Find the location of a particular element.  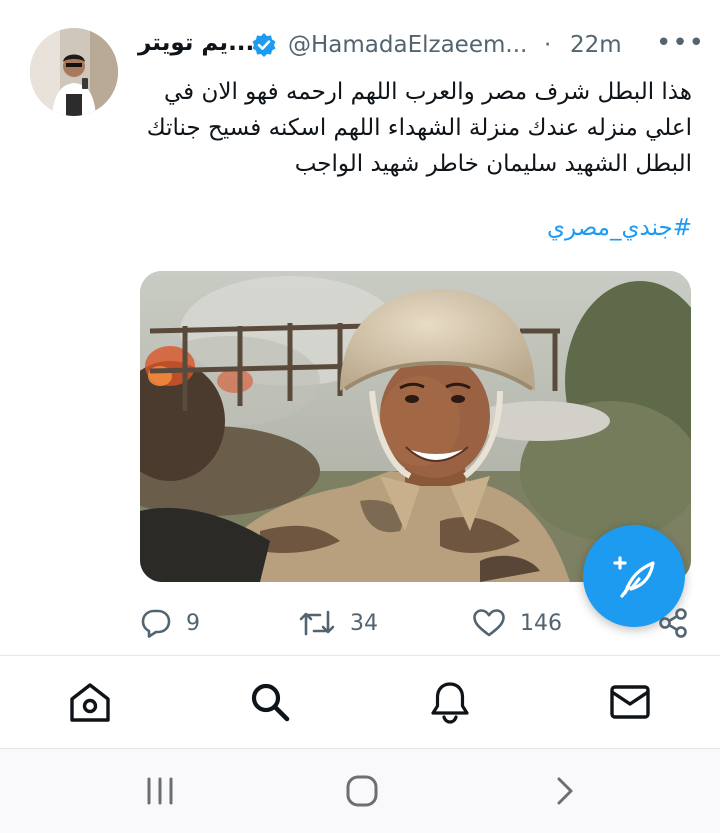

messages-envelope-icon is located at coordinates (630, 702).